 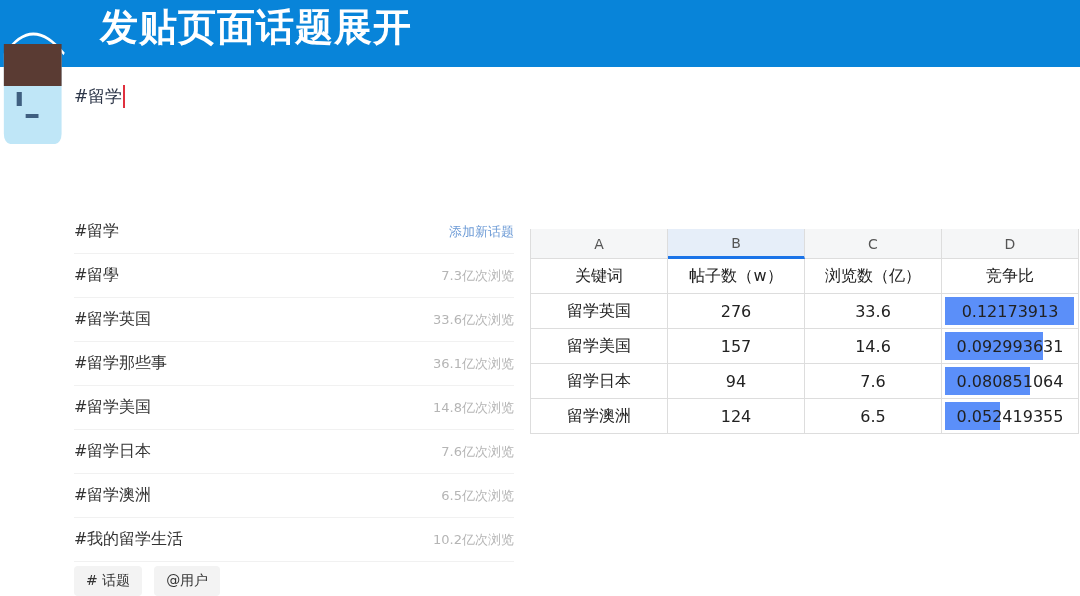 I want to click on table-cell: 竞争比, so click(x=1010, y=276).